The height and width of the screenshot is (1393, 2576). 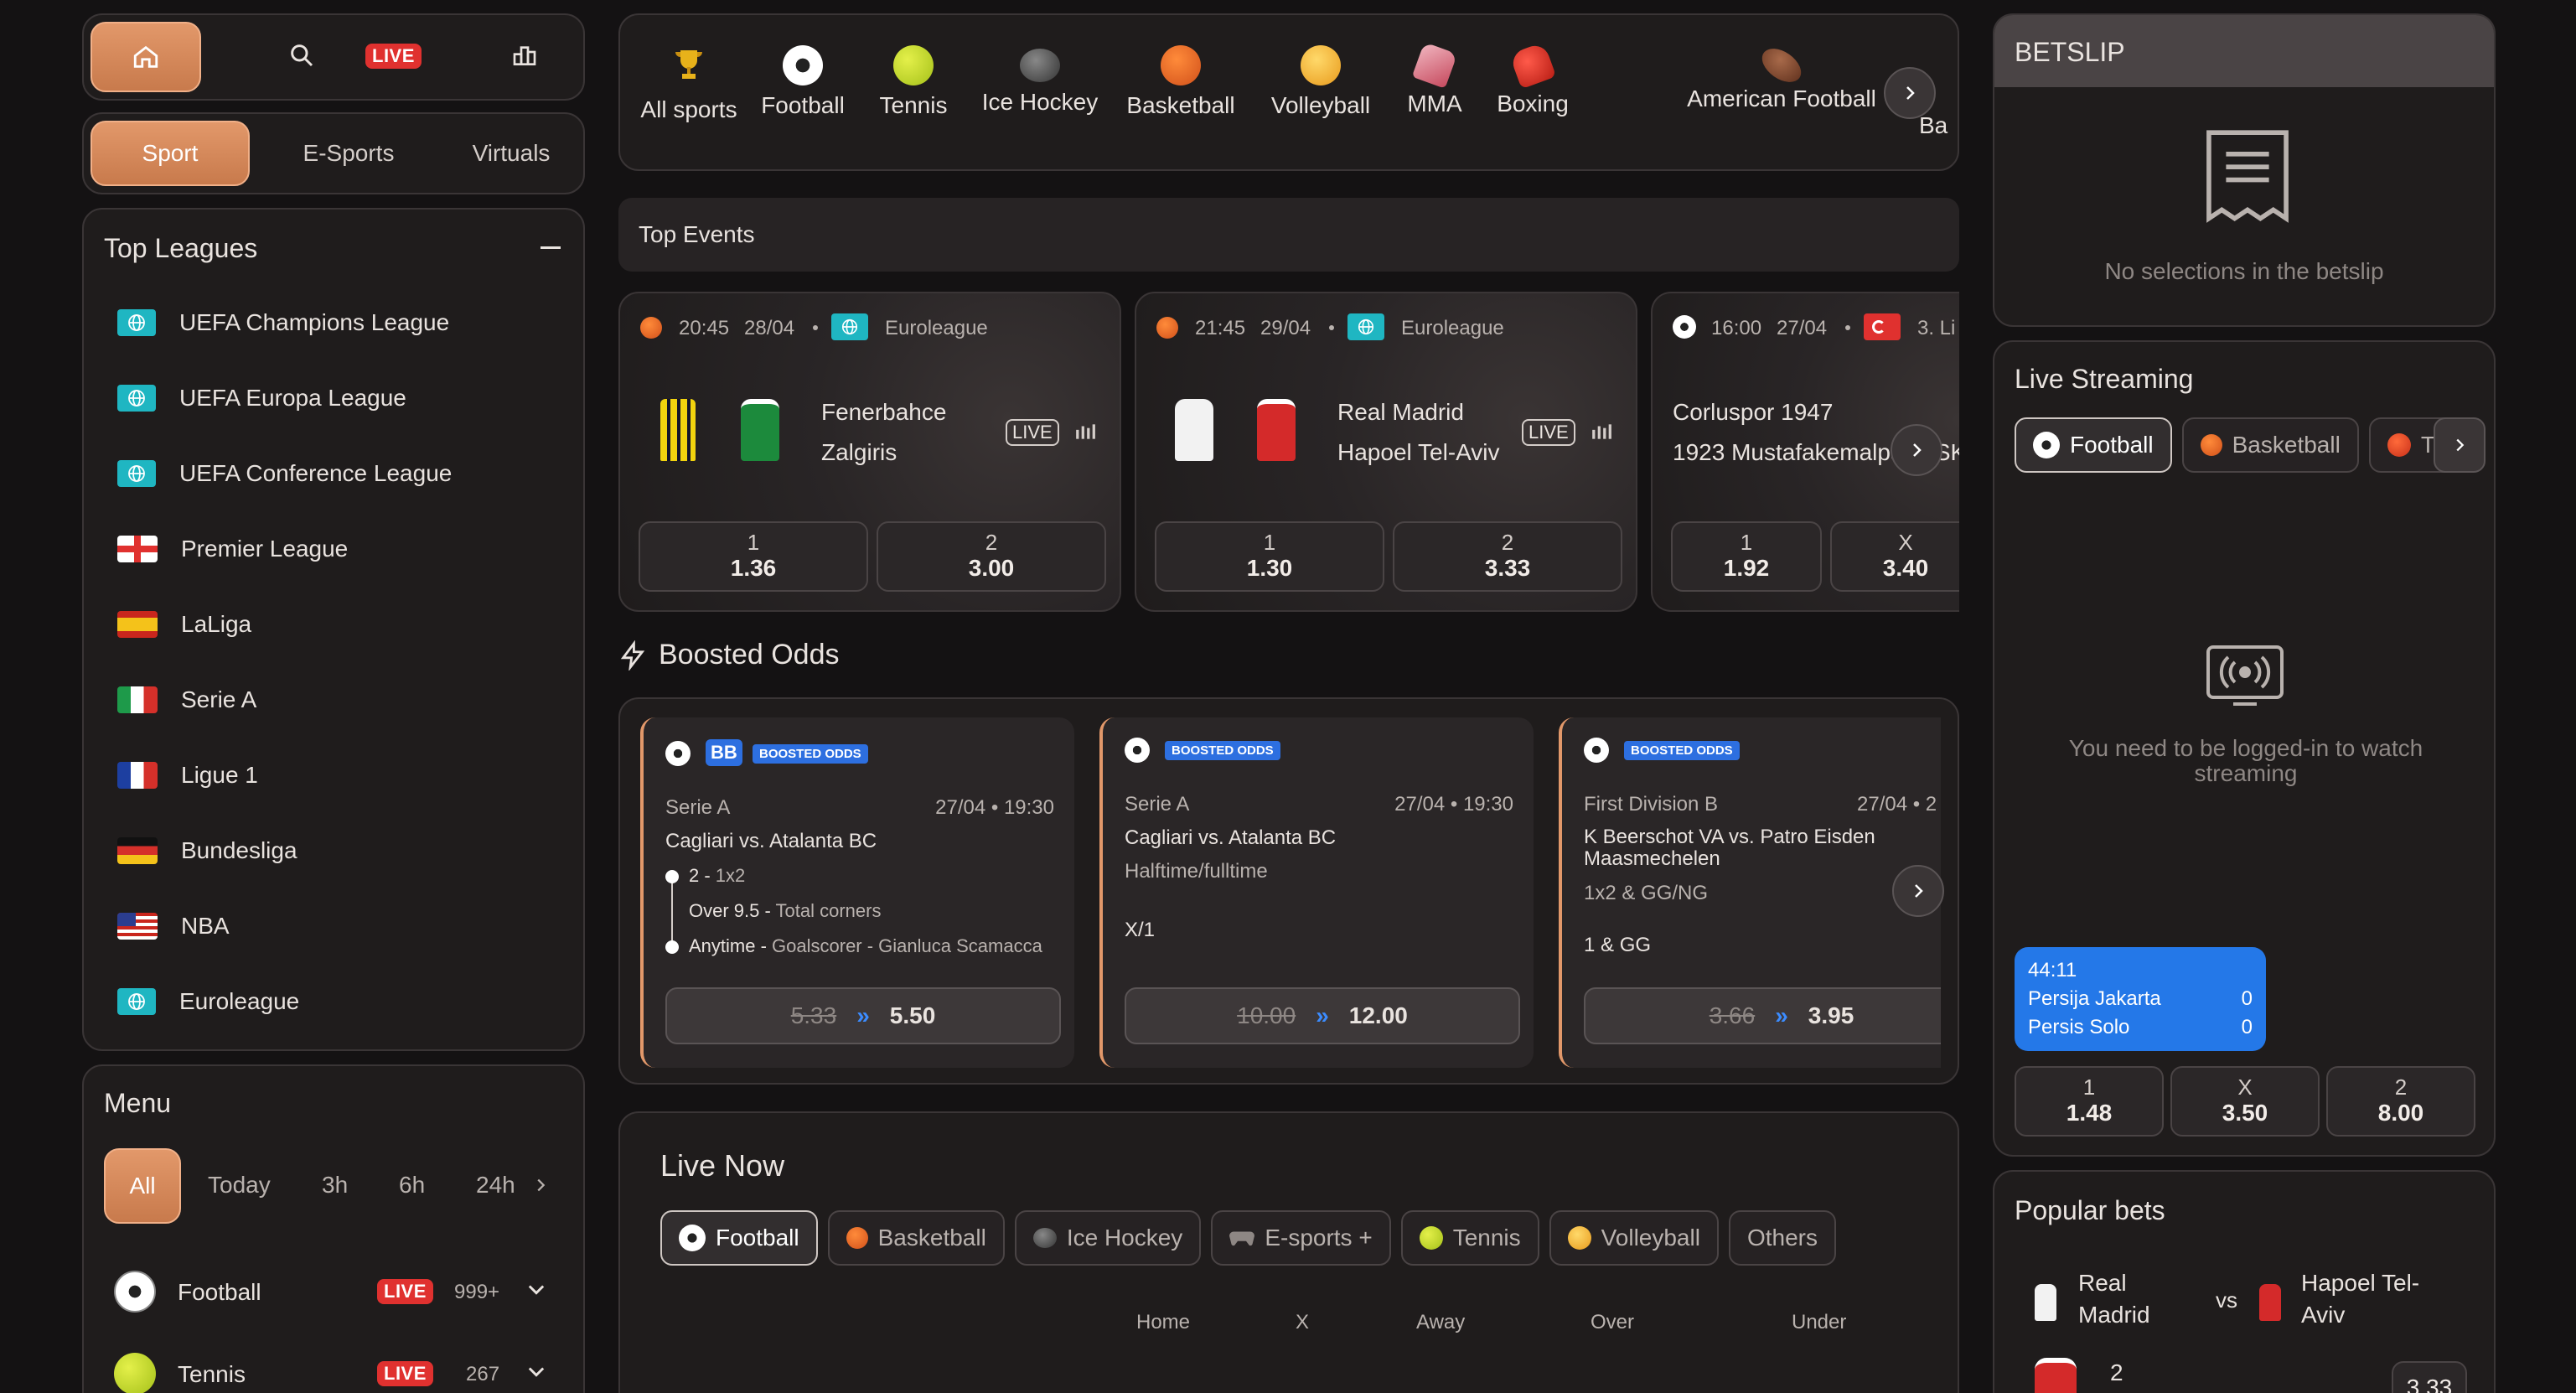 I want to click on leg-text: 1x2, so click(x=730, y=875).